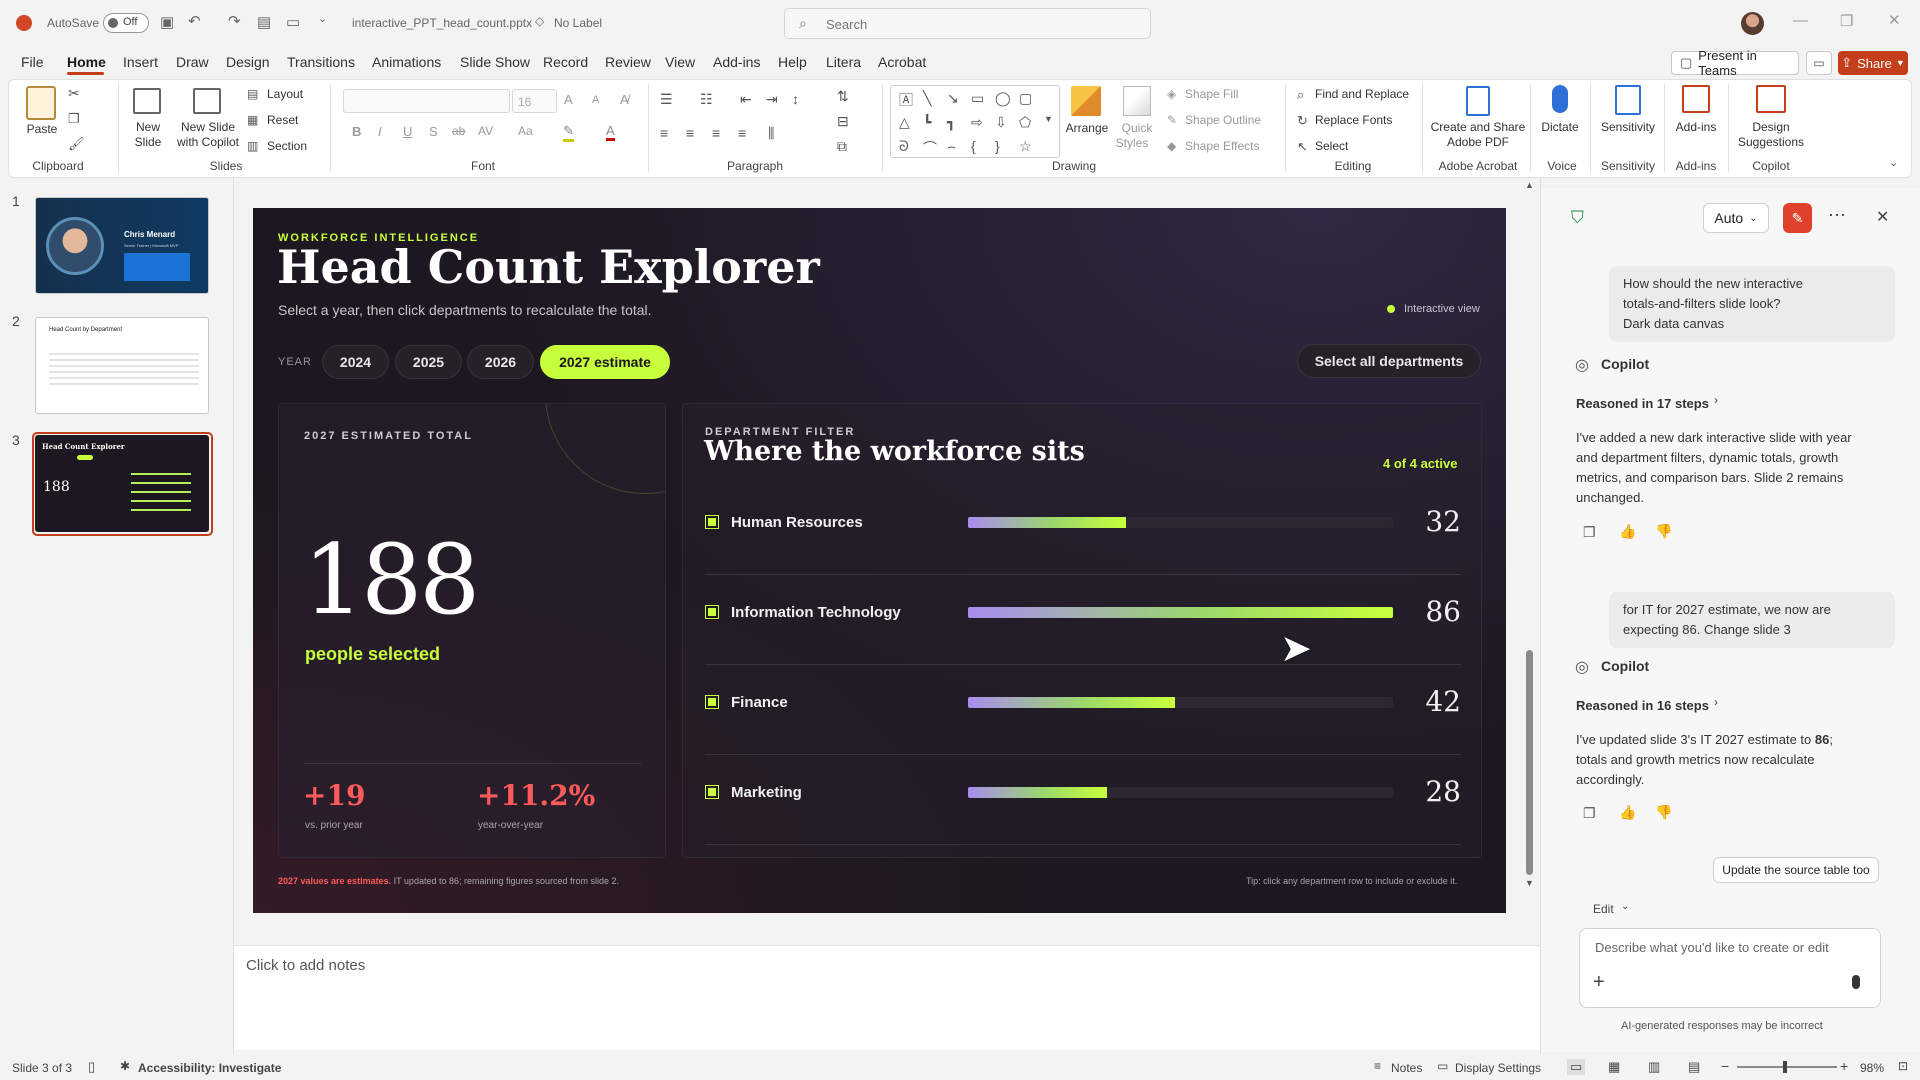 This screenshot has width=1920, height=1080. What do you see at coordinates (208, 142) in the screenshot?
I see `new-slide-copilot-label-2: with Copilot` at bounding box center [208, 142].